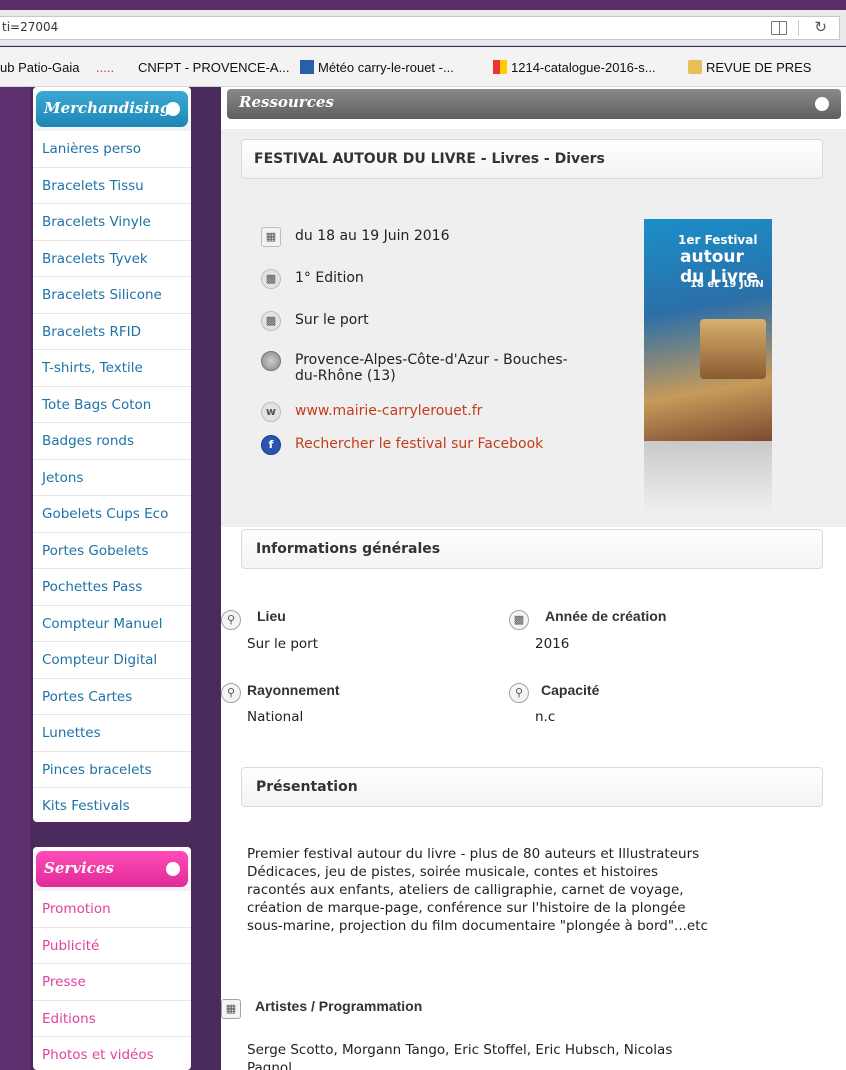 This screenshot has height=1070, width=846. Describe the element at coordinates (112, 946) in the screenshot. I see `sidebar-item-publicite: Publicité` at that location.